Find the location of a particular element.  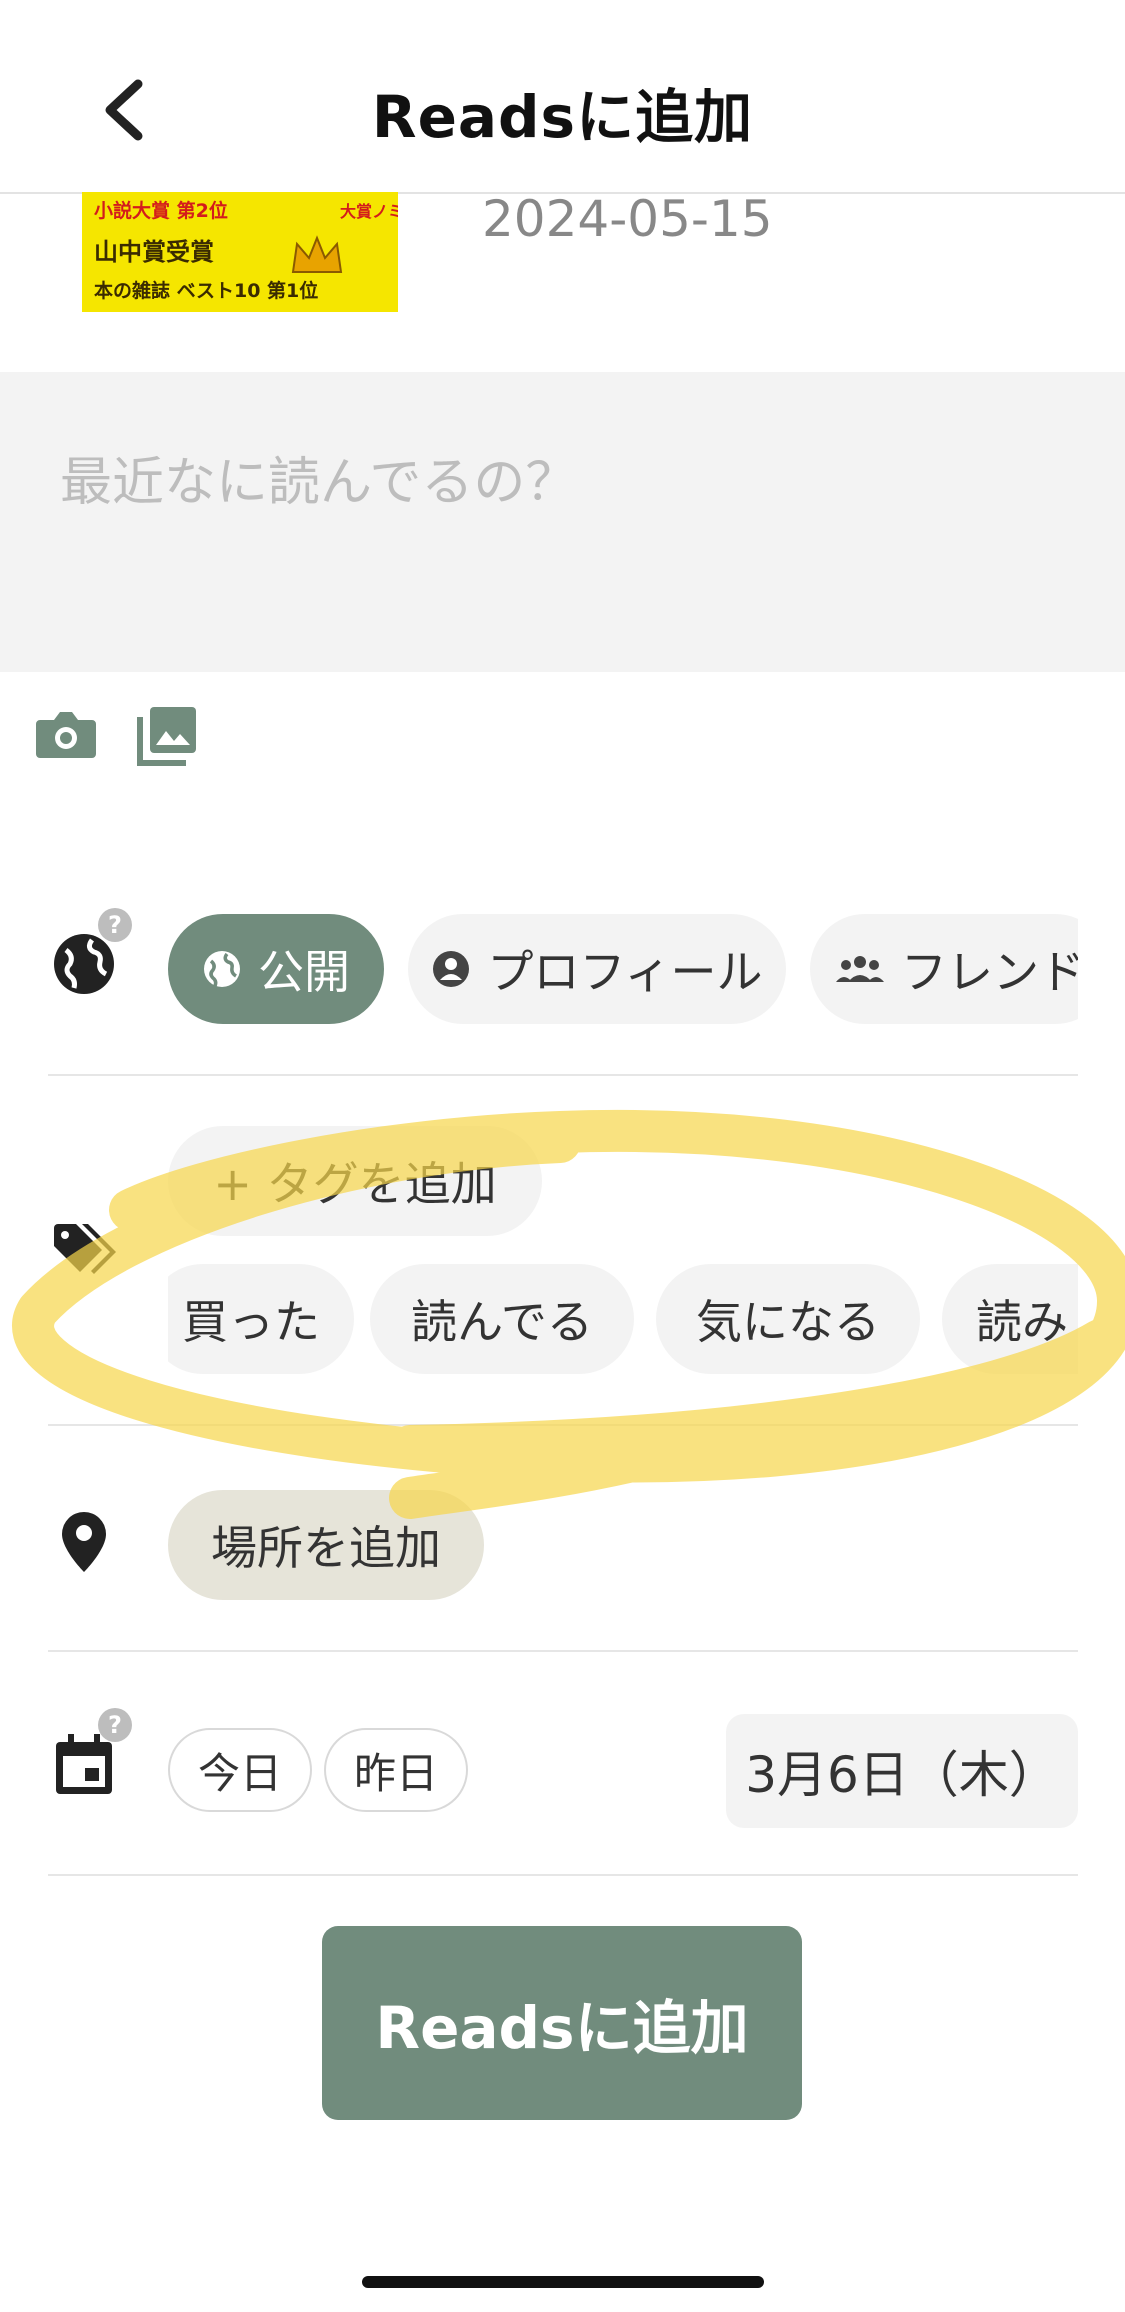

visibility-friend-chip: フレンド is located at coordinates (944, 969).